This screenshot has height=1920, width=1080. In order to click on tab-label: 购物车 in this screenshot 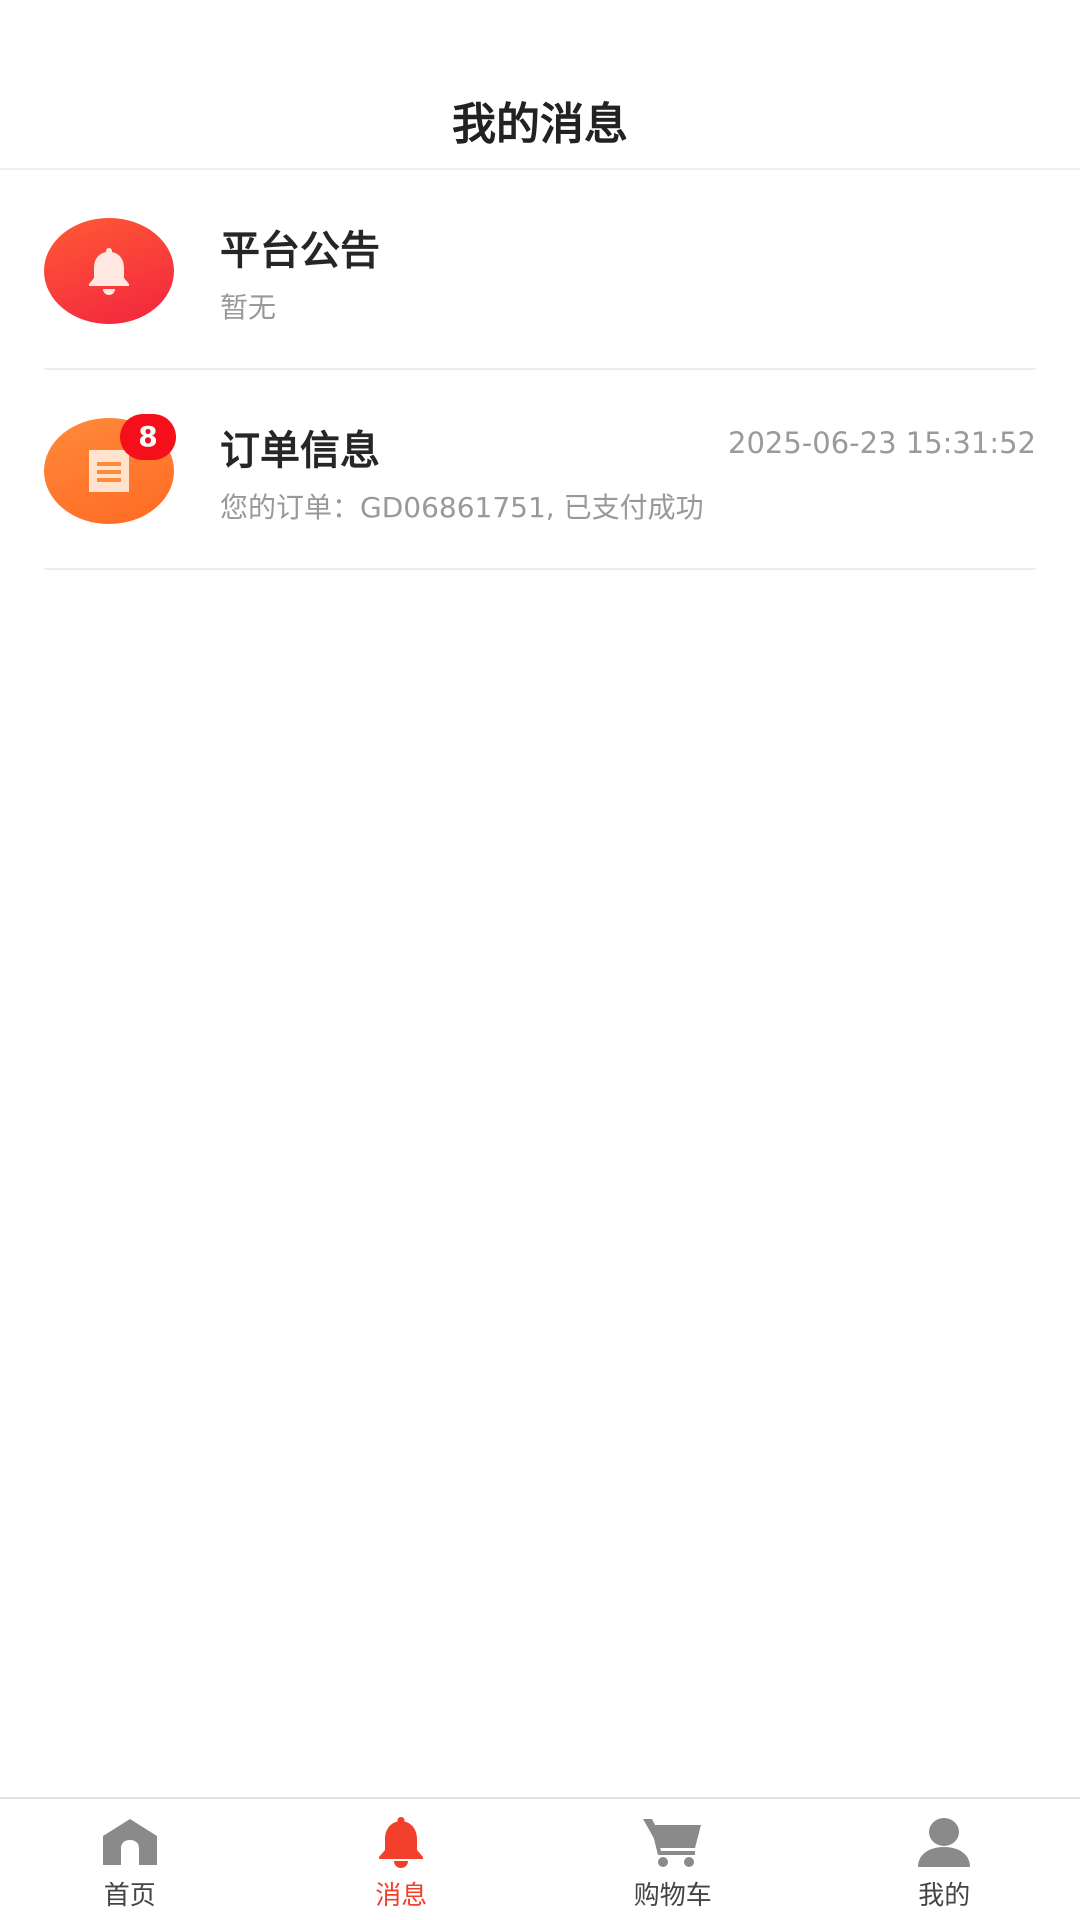, I will do `click(672, 1896)`.